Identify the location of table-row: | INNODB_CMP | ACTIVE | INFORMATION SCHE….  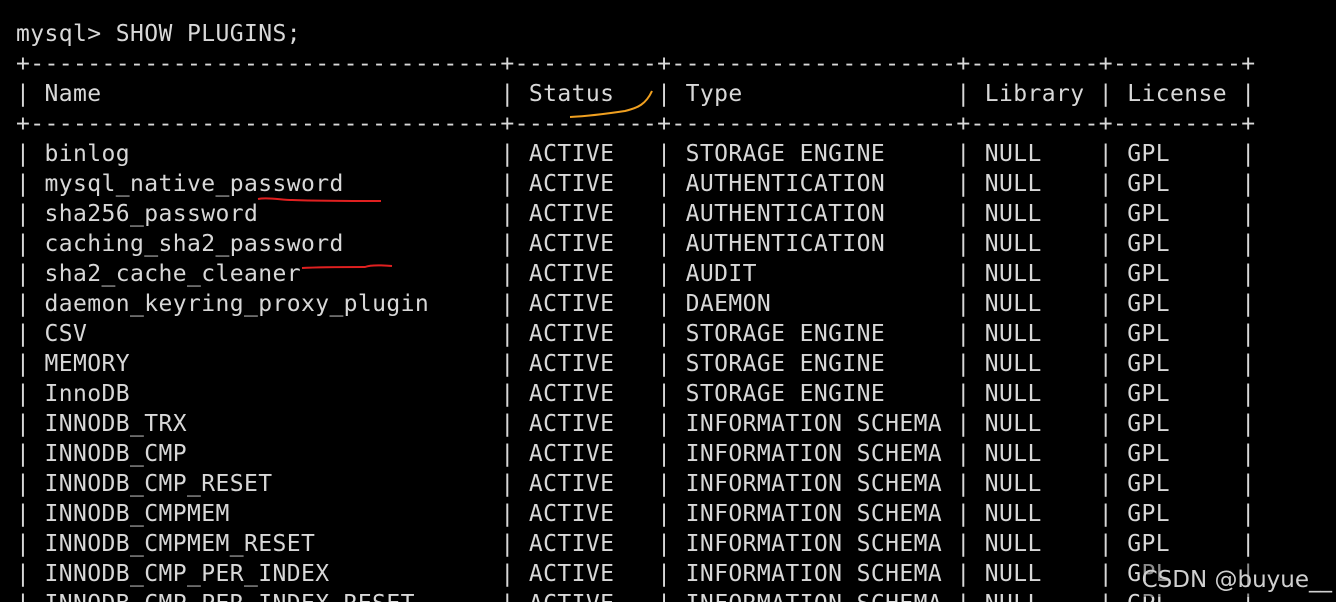
(636, 454).